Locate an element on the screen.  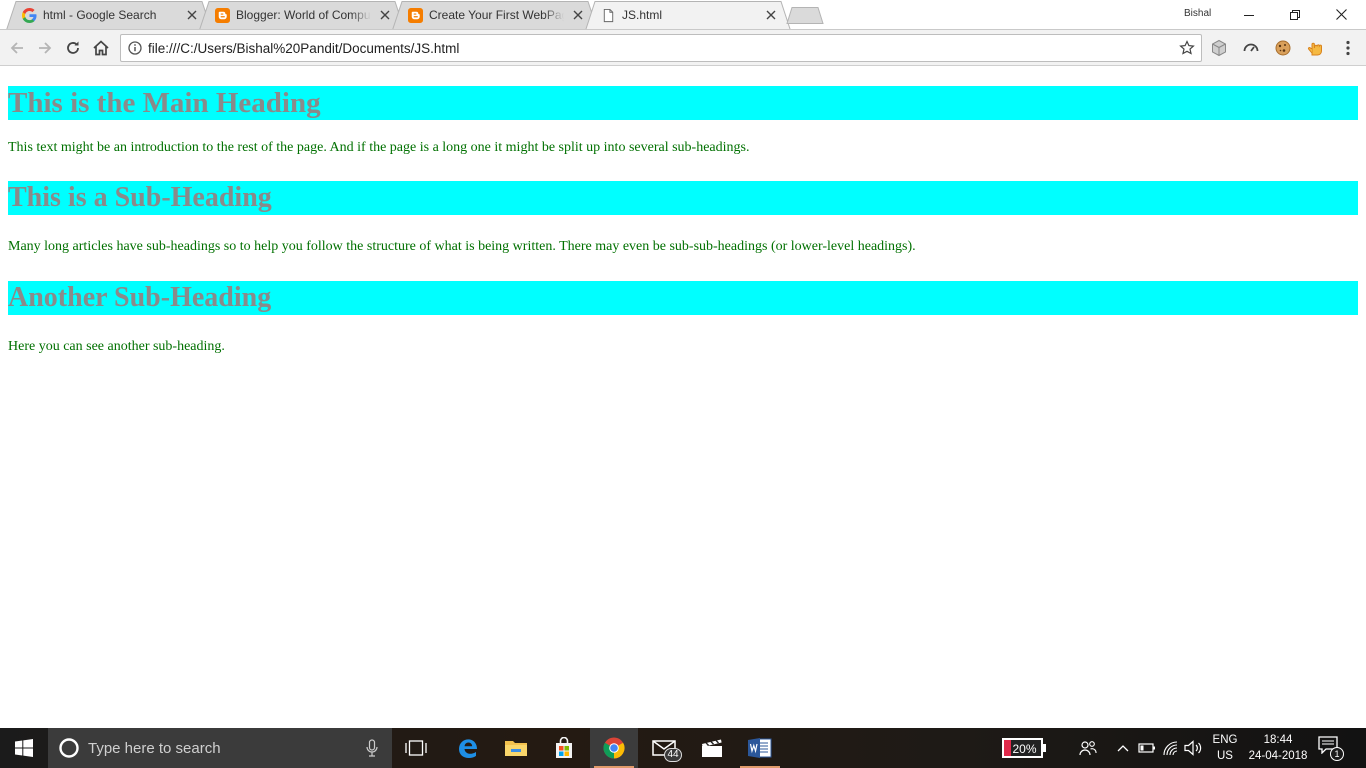
battery-icon is located at coordinates (1146, 748).